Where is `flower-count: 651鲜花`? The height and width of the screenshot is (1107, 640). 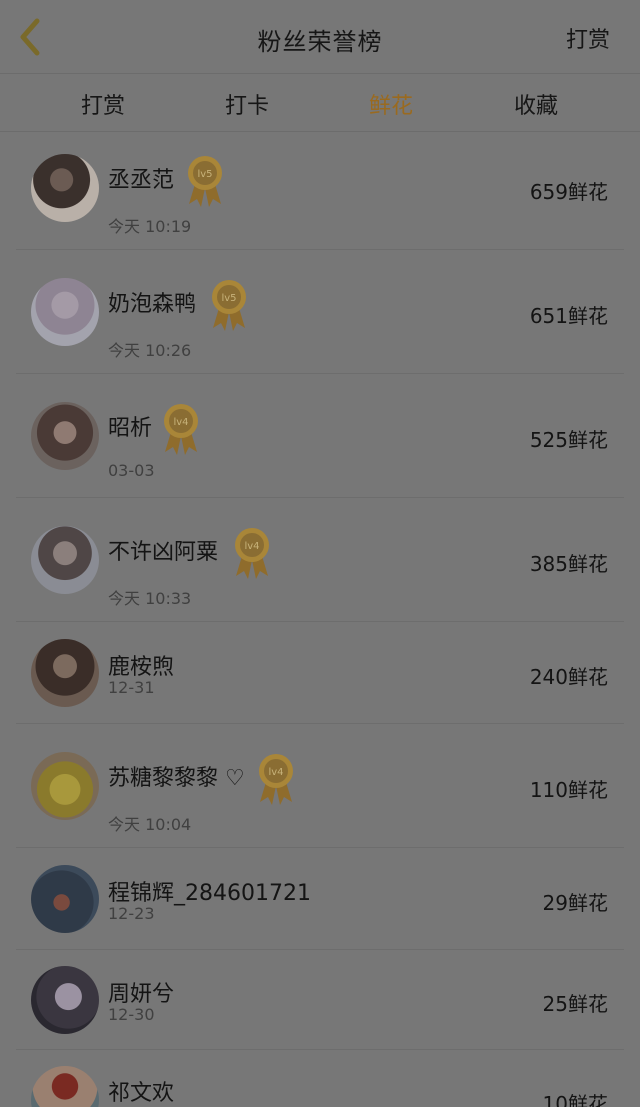
flower-count: 651鲜花 is located at coordinates (568, 316).